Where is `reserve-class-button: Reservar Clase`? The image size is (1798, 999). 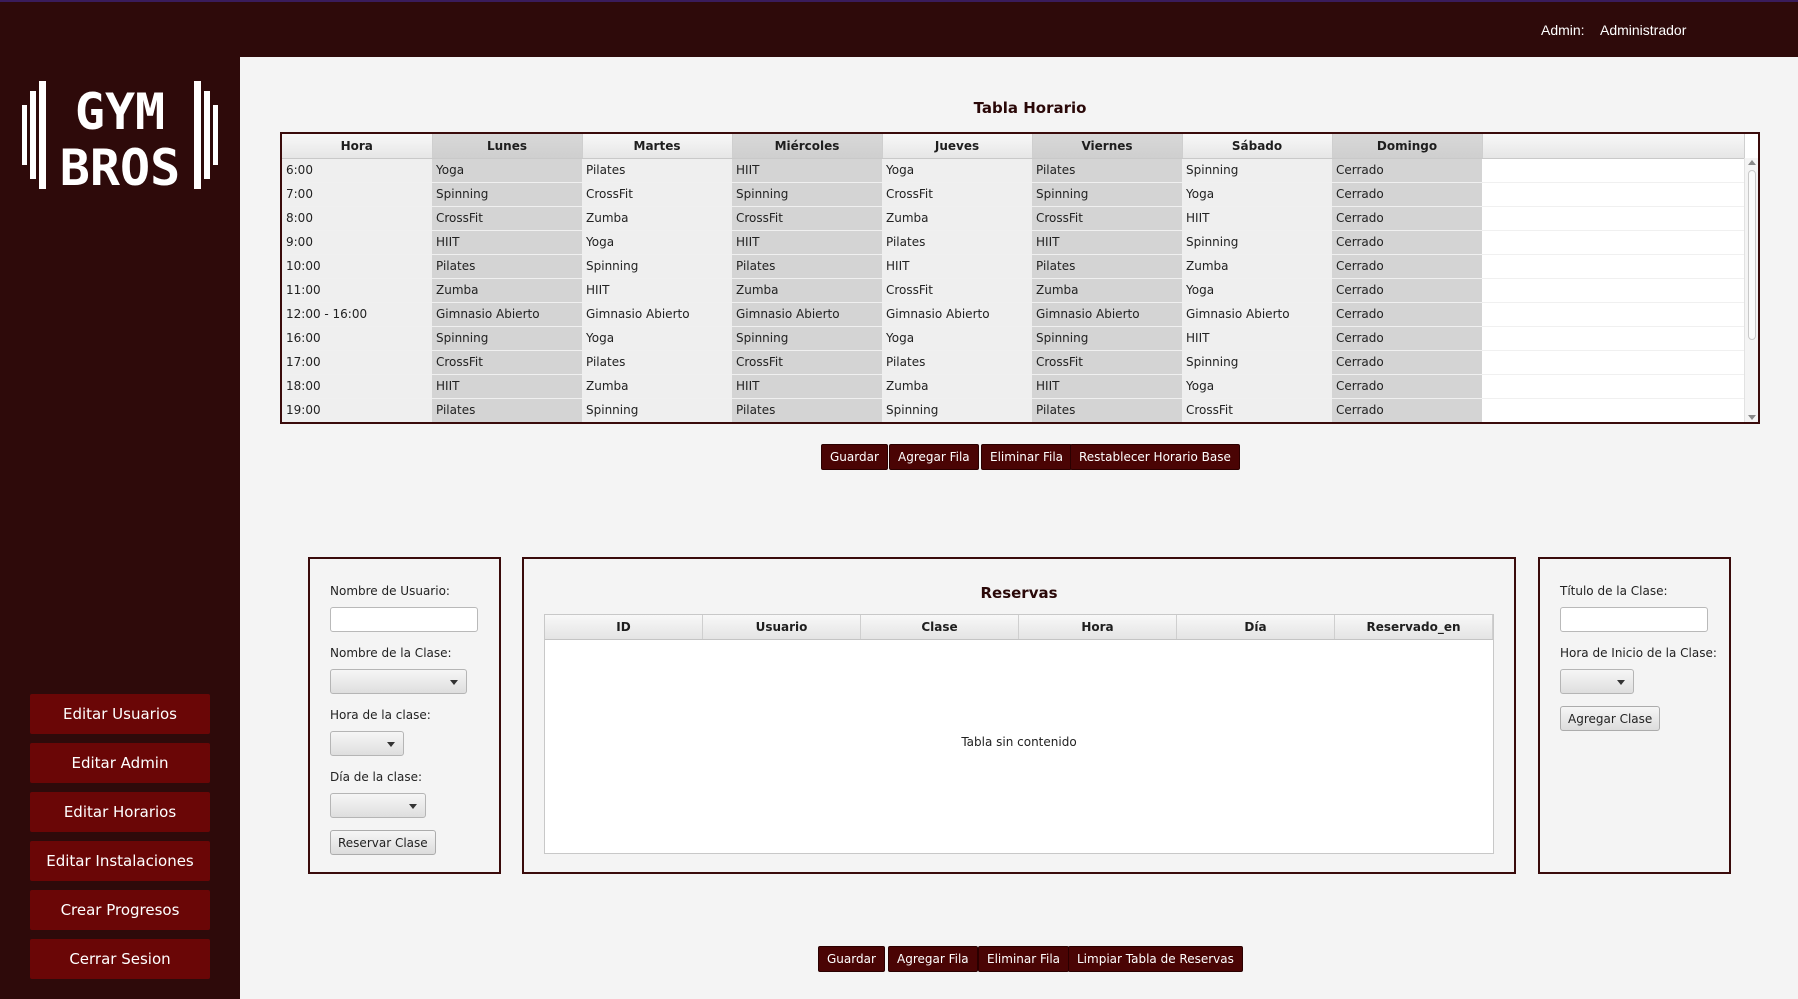
reserve-class-button: Reservar Clase is located at coordinates (383, 842).